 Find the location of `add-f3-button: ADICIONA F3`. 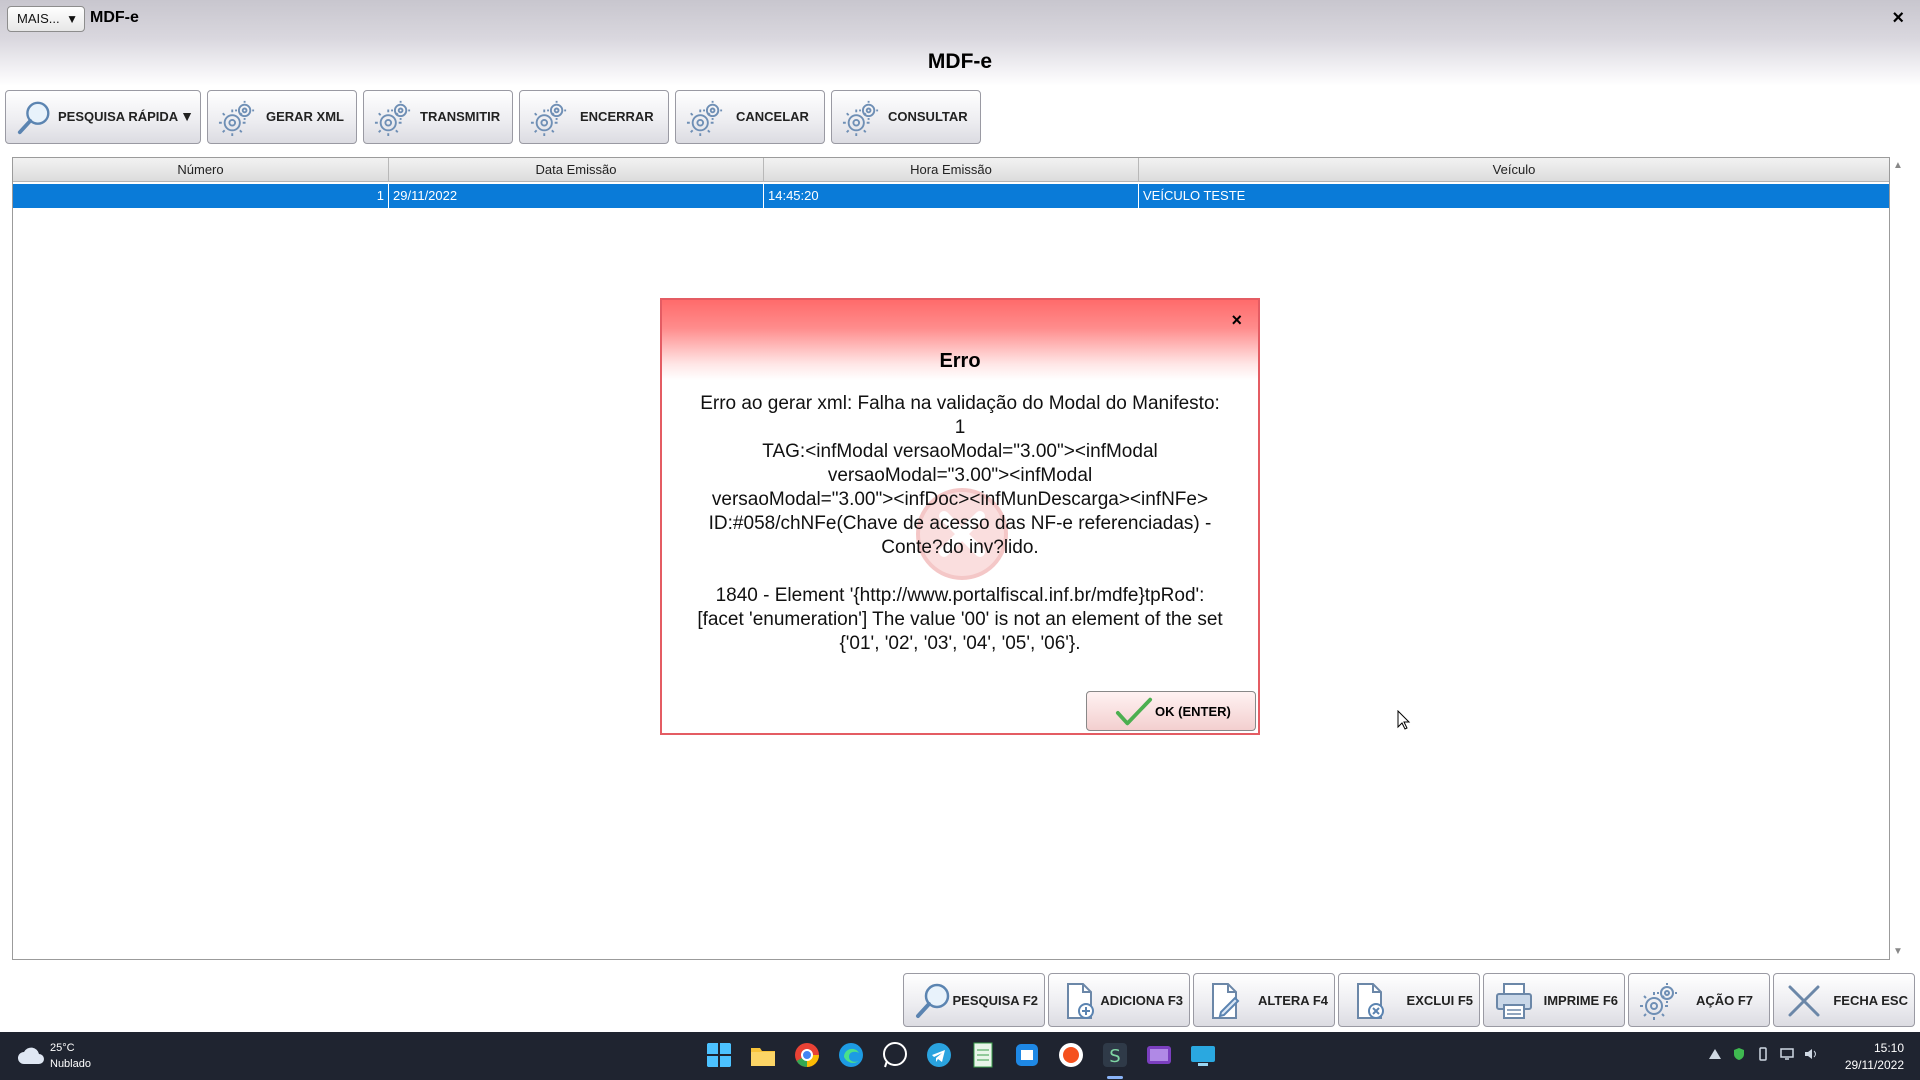

add-f3-button: ADICIONA F3 is located at coordinates (1119, 1000).